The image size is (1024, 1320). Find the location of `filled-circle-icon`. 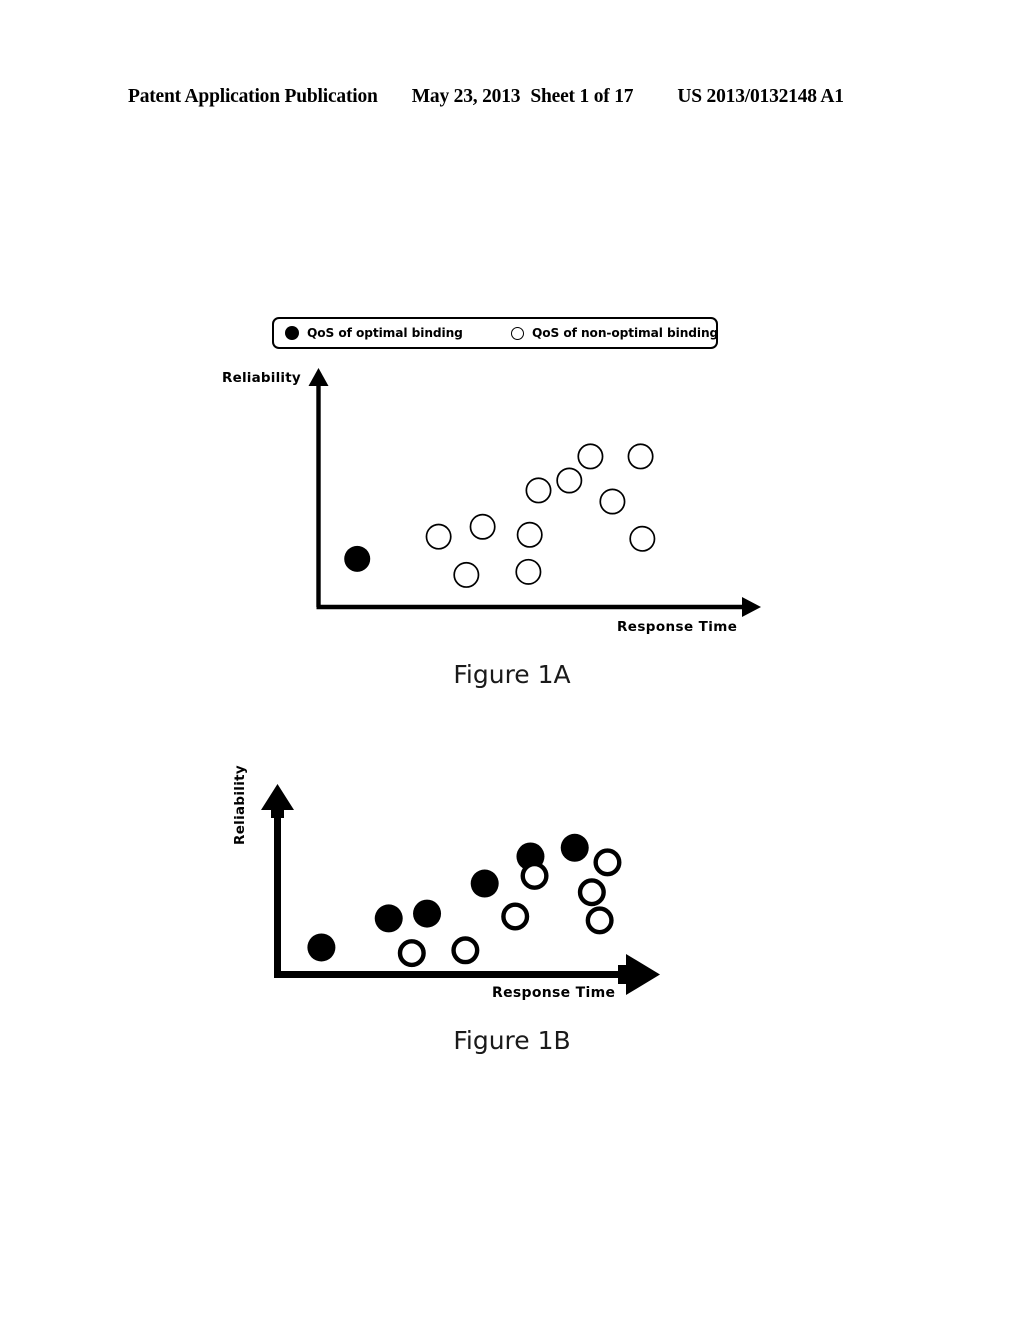

filled-circle-icon is located at coordinates (292, 333).